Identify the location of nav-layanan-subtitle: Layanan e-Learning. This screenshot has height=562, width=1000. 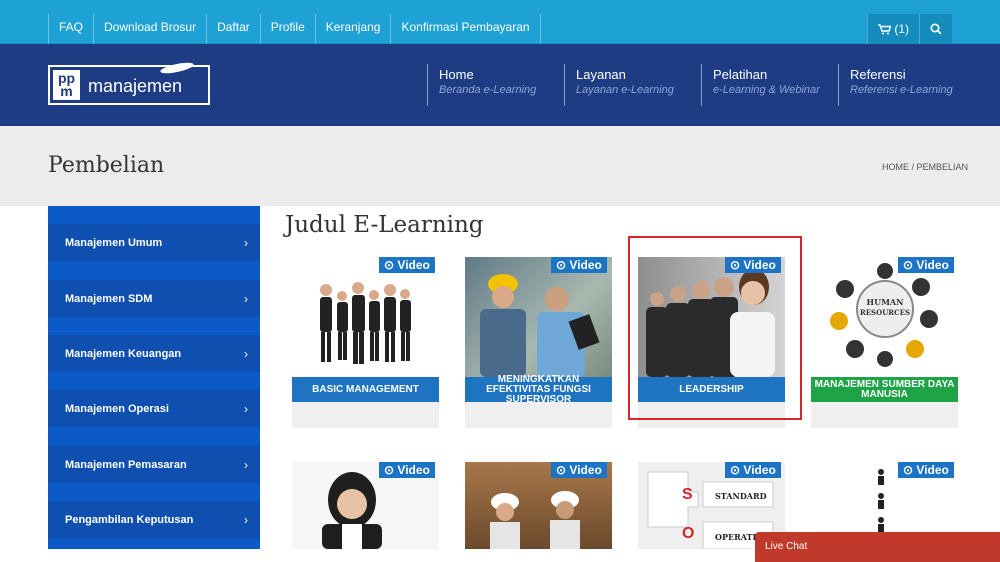
(625, 90).